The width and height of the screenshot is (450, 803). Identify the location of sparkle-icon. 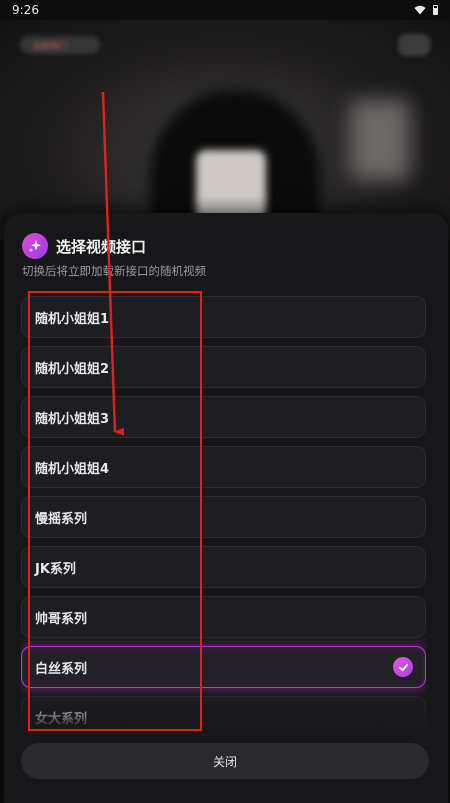
(35, 246).